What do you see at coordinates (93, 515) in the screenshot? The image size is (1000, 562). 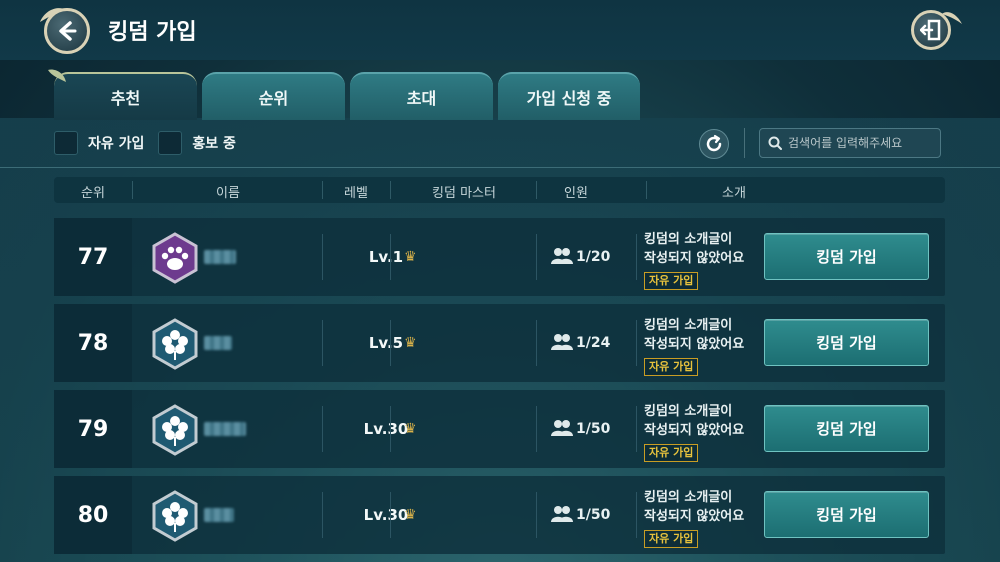 I see `rank-cell: 80` at bounding box center [93, 515].